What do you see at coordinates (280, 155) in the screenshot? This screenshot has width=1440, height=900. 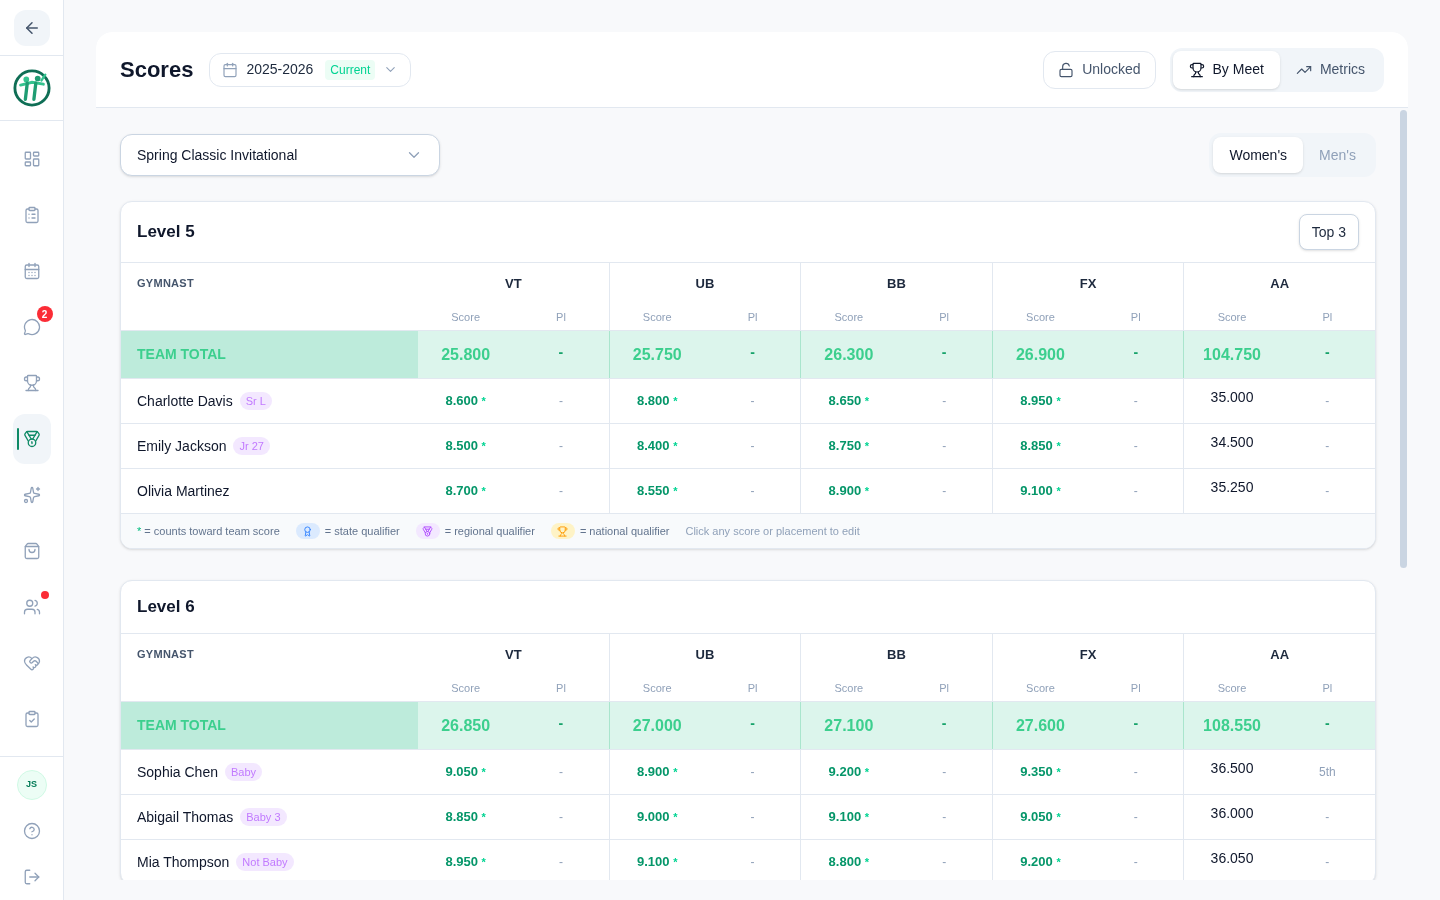 I see `meet-select: Spring Classic Invitational` at bounding box center [280, 155].